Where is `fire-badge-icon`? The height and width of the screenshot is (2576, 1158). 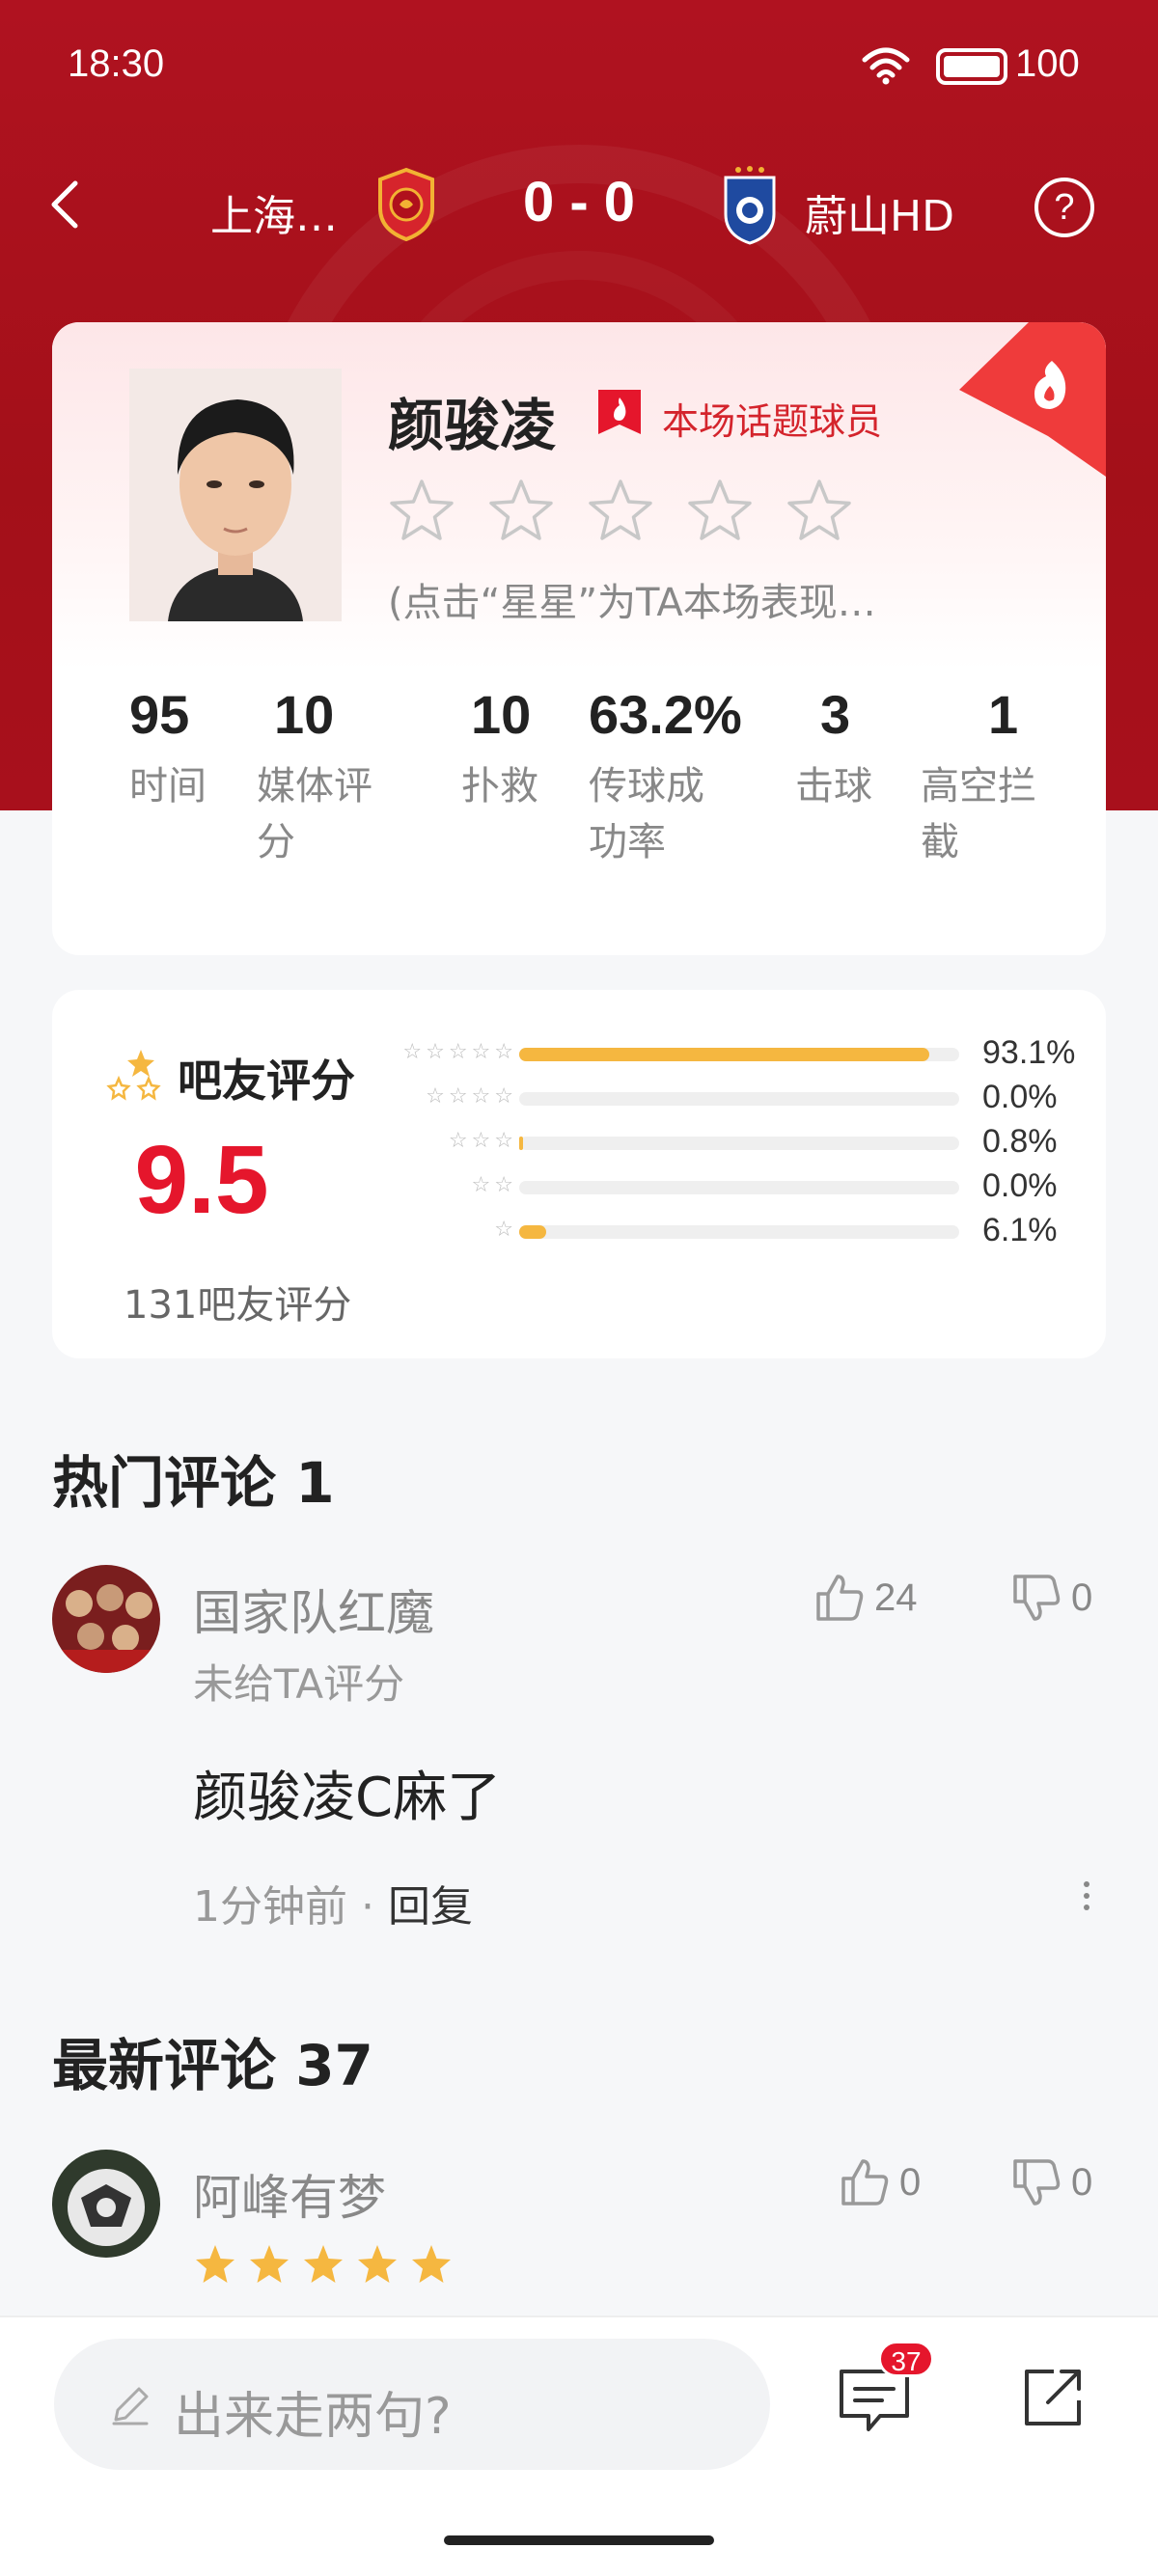 fire-badge-icon is located at coordinates (619, 412).